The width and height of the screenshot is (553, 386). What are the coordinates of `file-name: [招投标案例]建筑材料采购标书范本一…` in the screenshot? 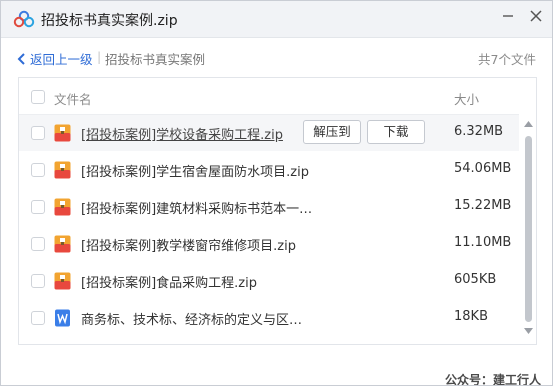 It's located at (196, 207).